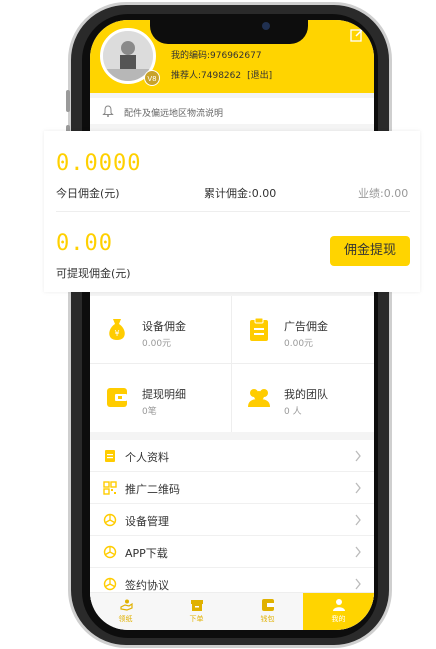 Image resolution: width=436 pixels, height=649 pixels. I want to click on logout-link: [退出], so click(259, 76).